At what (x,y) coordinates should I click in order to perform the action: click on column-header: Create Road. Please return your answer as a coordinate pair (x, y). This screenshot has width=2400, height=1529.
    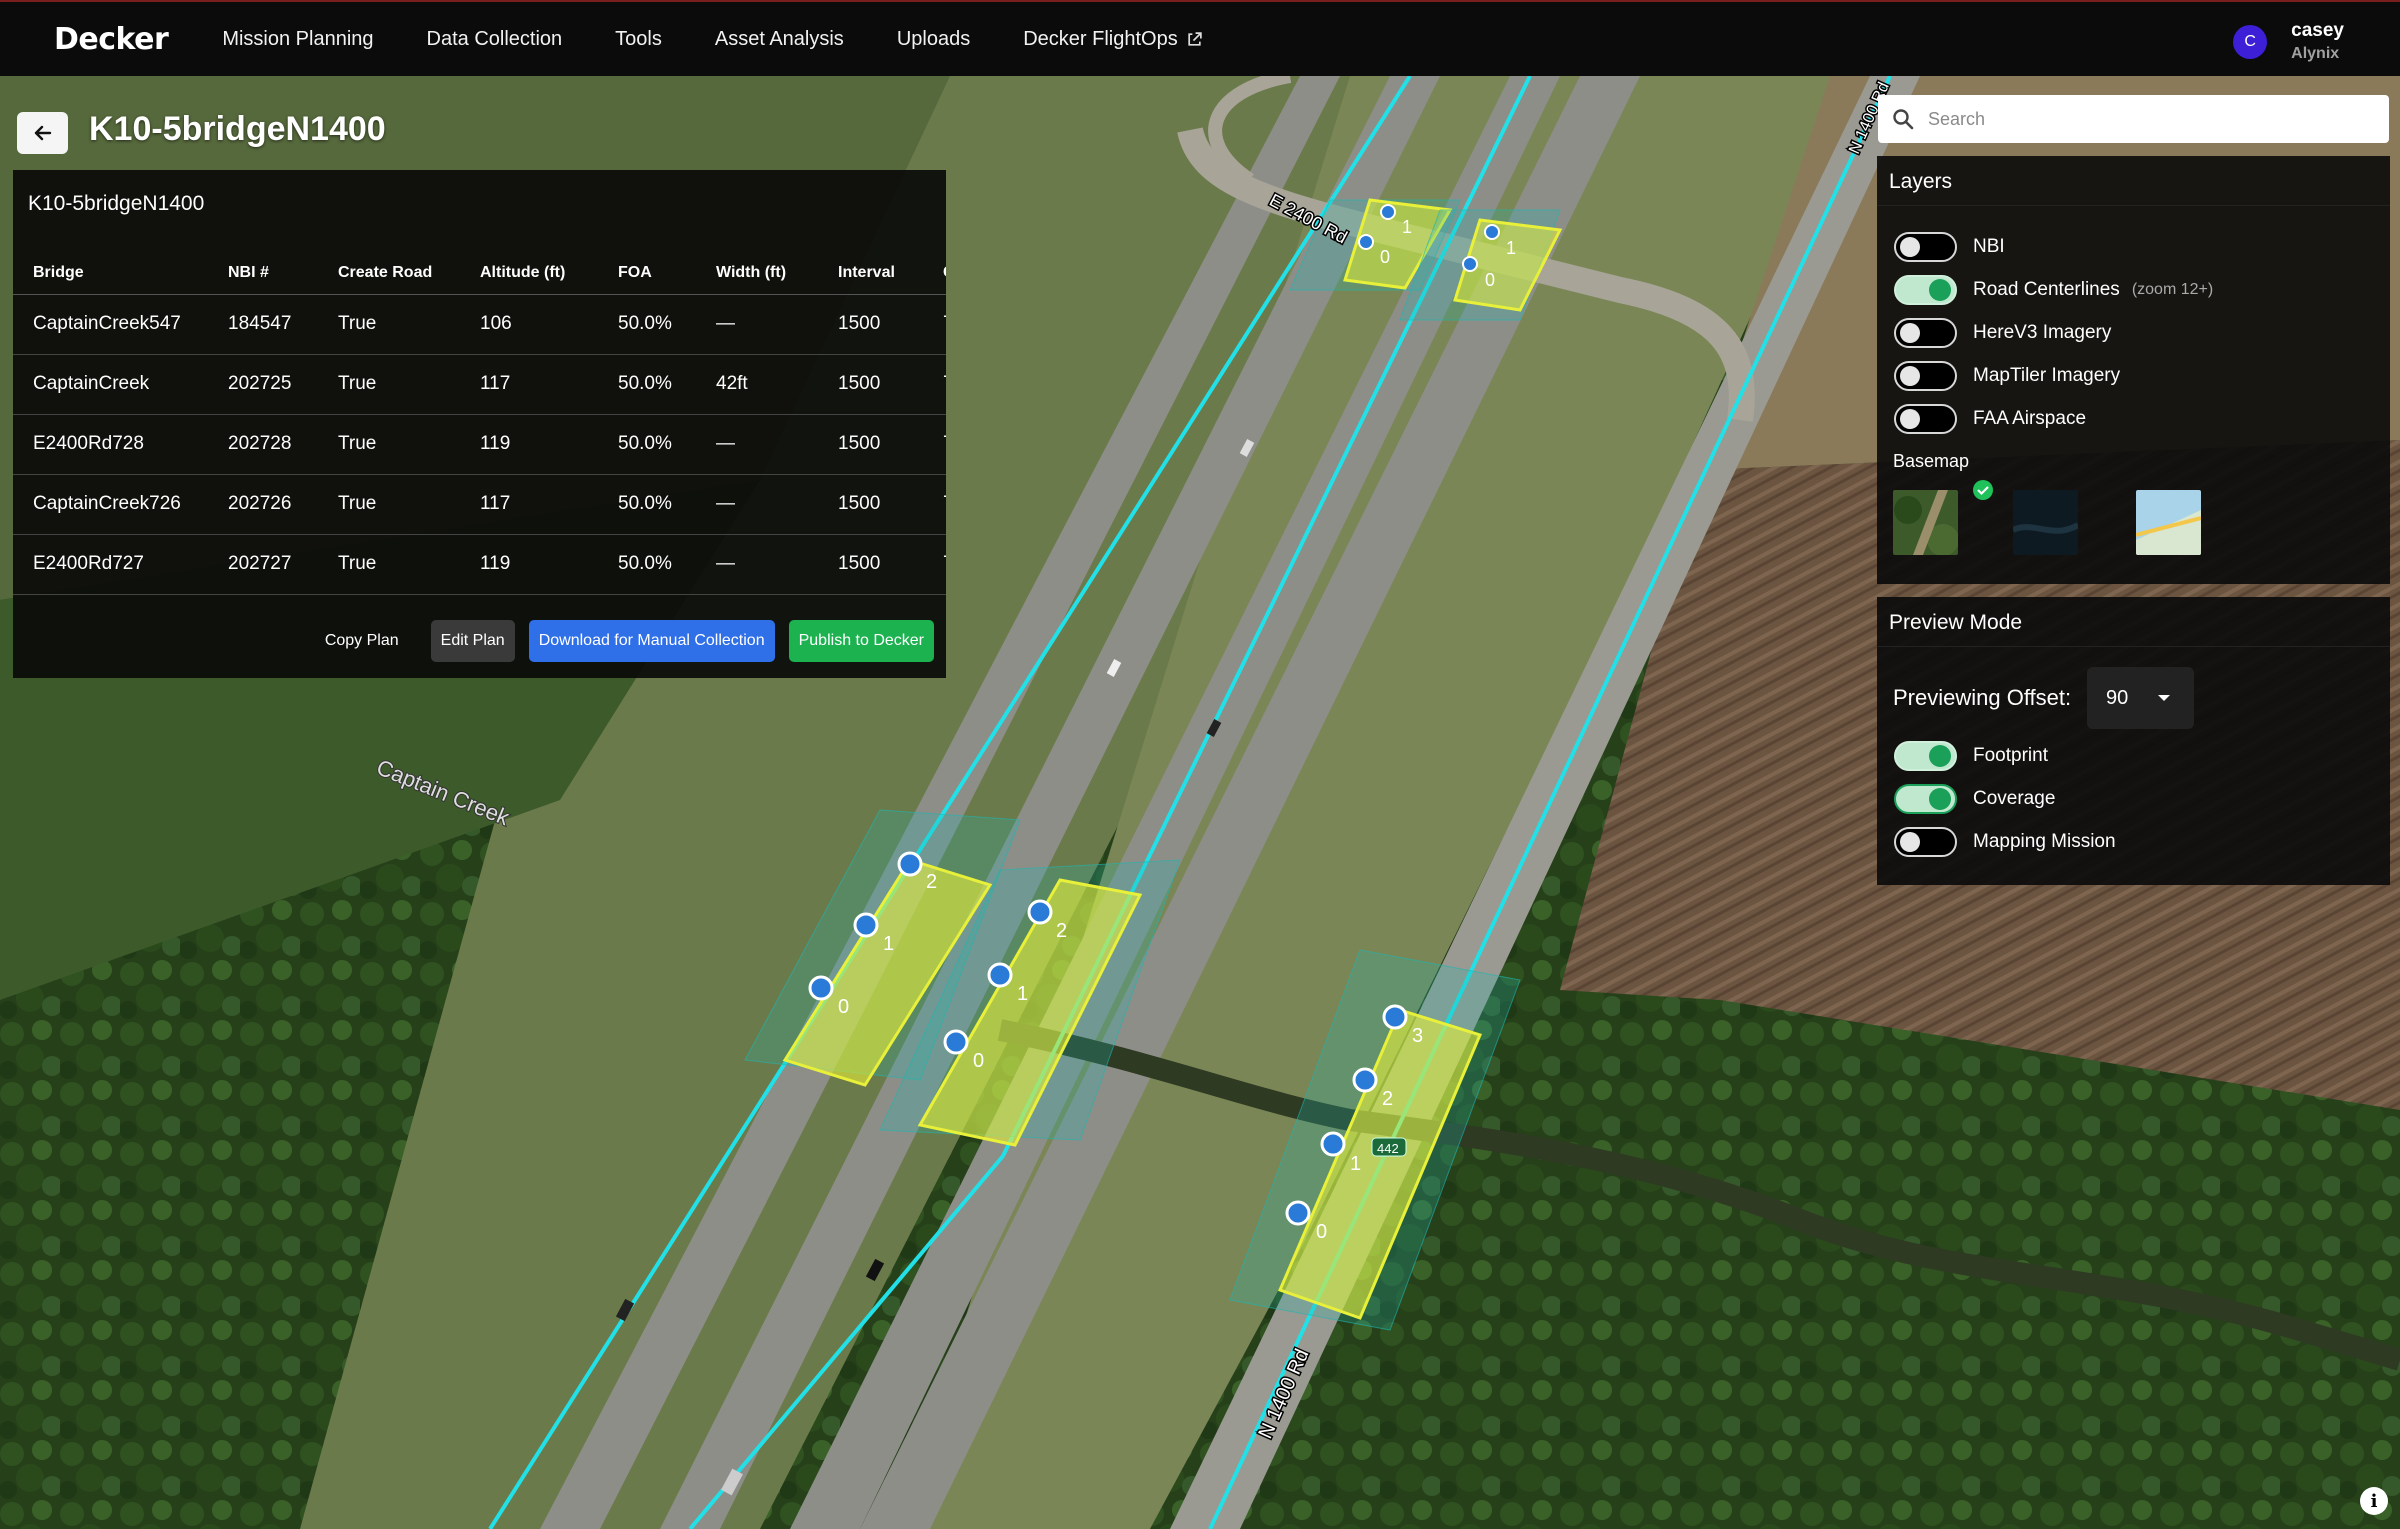
    Looking at the image, I should click on (389, 273).